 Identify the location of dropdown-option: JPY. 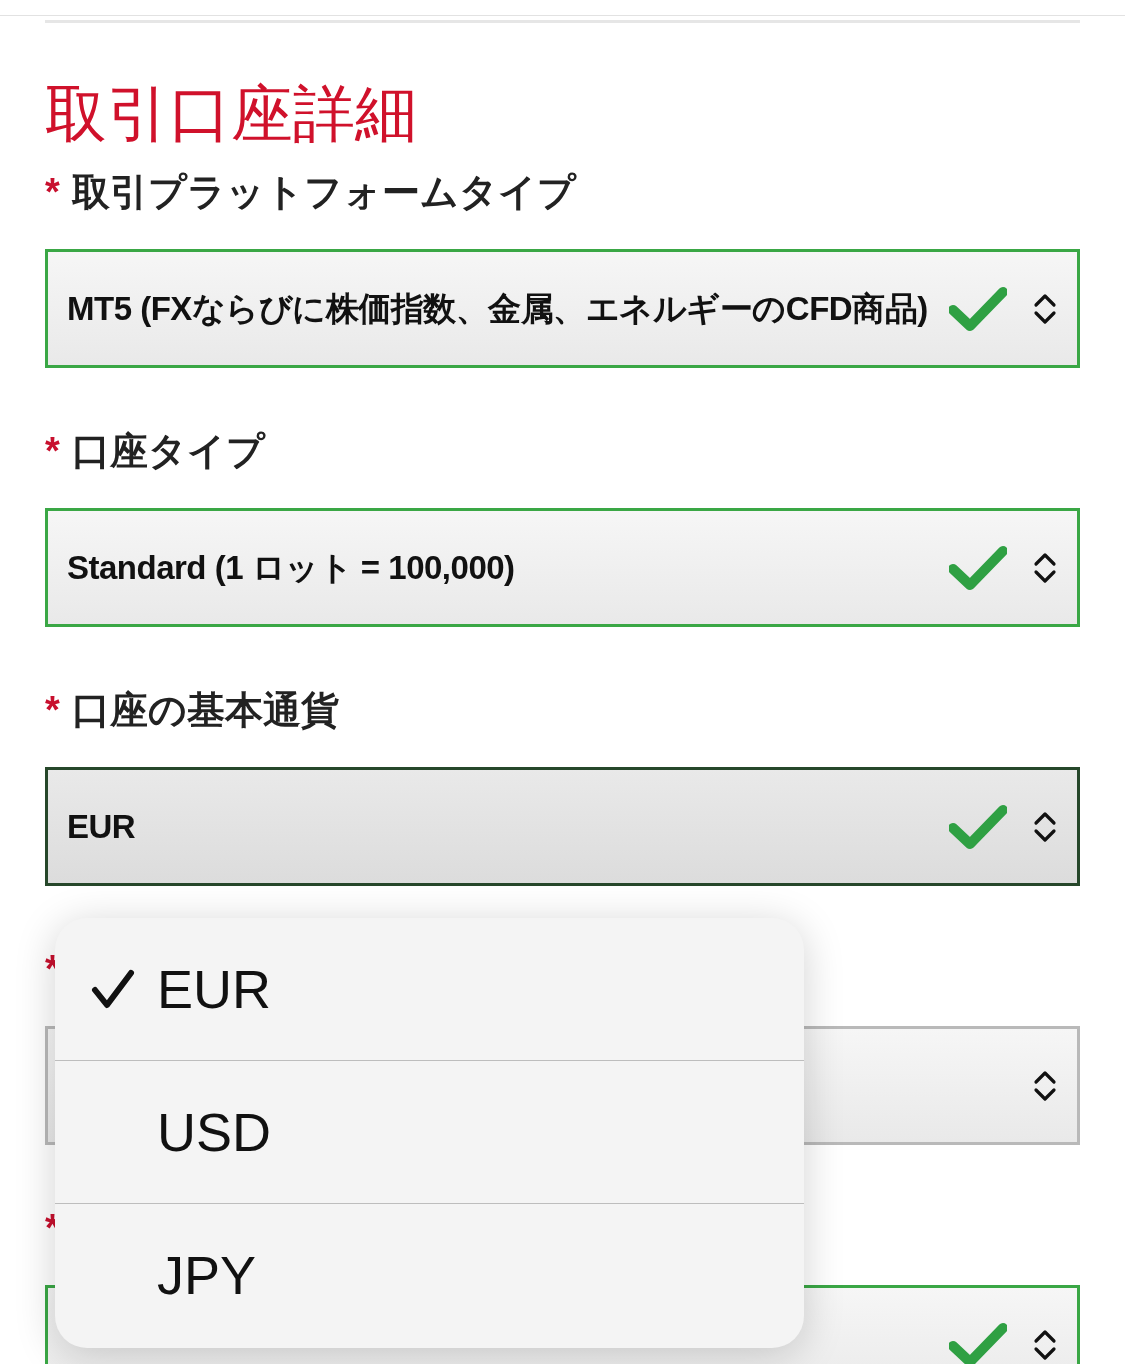
(429, 1275).